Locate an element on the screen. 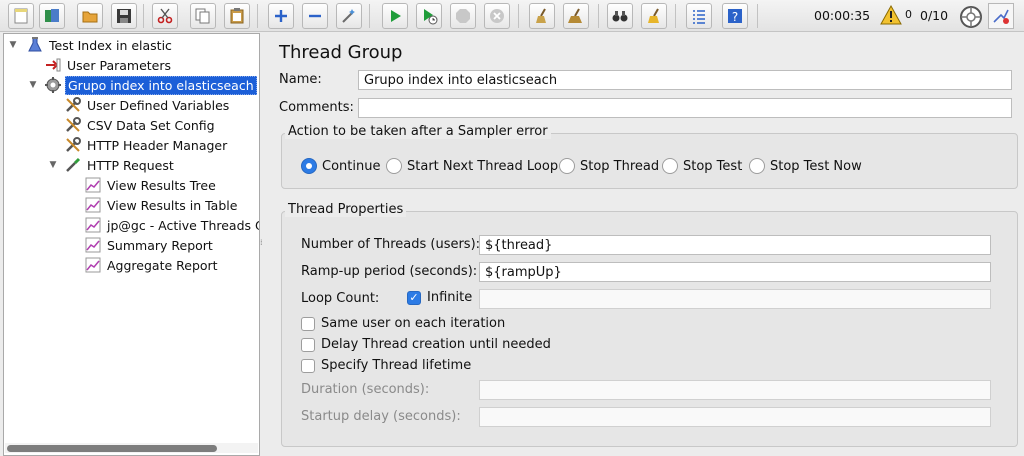 This screenshot has height=456, width=1024. preprocessor-icon is located at coordinates (53, 65).